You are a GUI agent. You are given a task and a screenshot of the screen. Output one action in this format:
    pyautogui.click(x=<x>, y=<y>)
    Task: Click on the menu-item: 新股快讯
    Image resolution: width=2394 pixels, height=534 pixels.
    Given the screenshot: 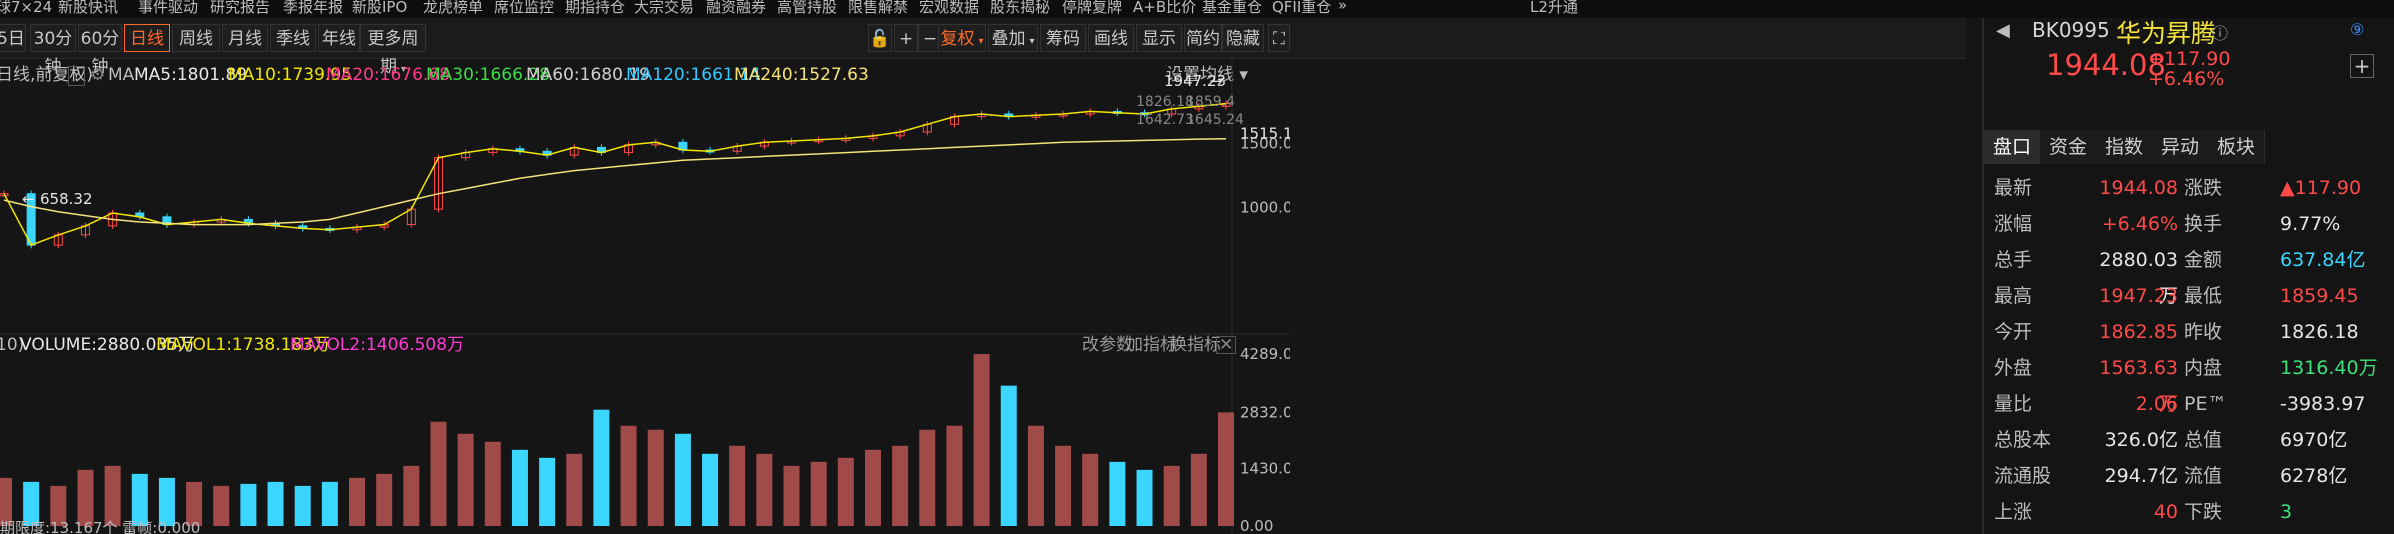 What is the action you would take?
    pyautogui.click(x=88, y=8)
    